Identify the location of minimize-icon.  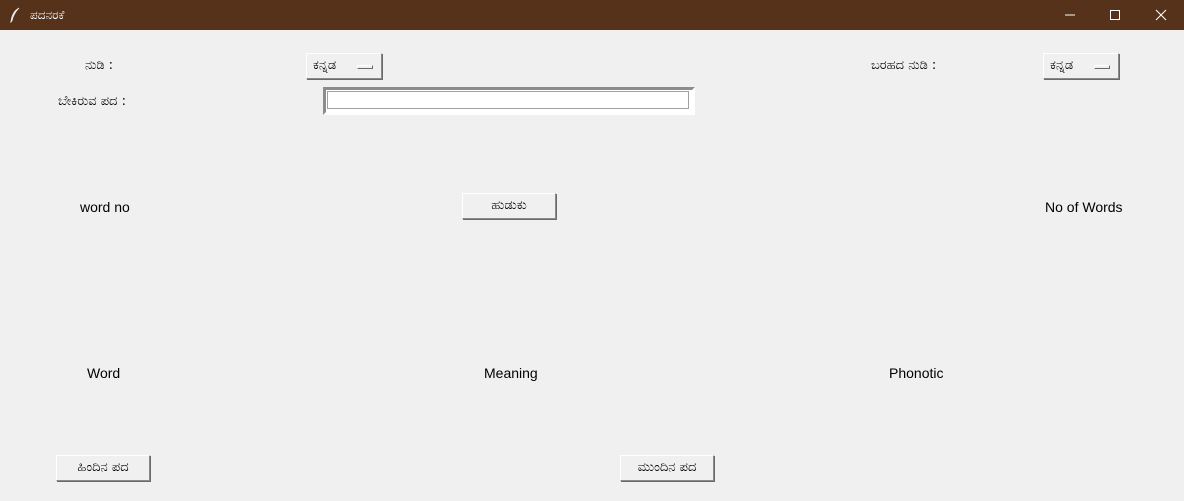
(1070, 15).